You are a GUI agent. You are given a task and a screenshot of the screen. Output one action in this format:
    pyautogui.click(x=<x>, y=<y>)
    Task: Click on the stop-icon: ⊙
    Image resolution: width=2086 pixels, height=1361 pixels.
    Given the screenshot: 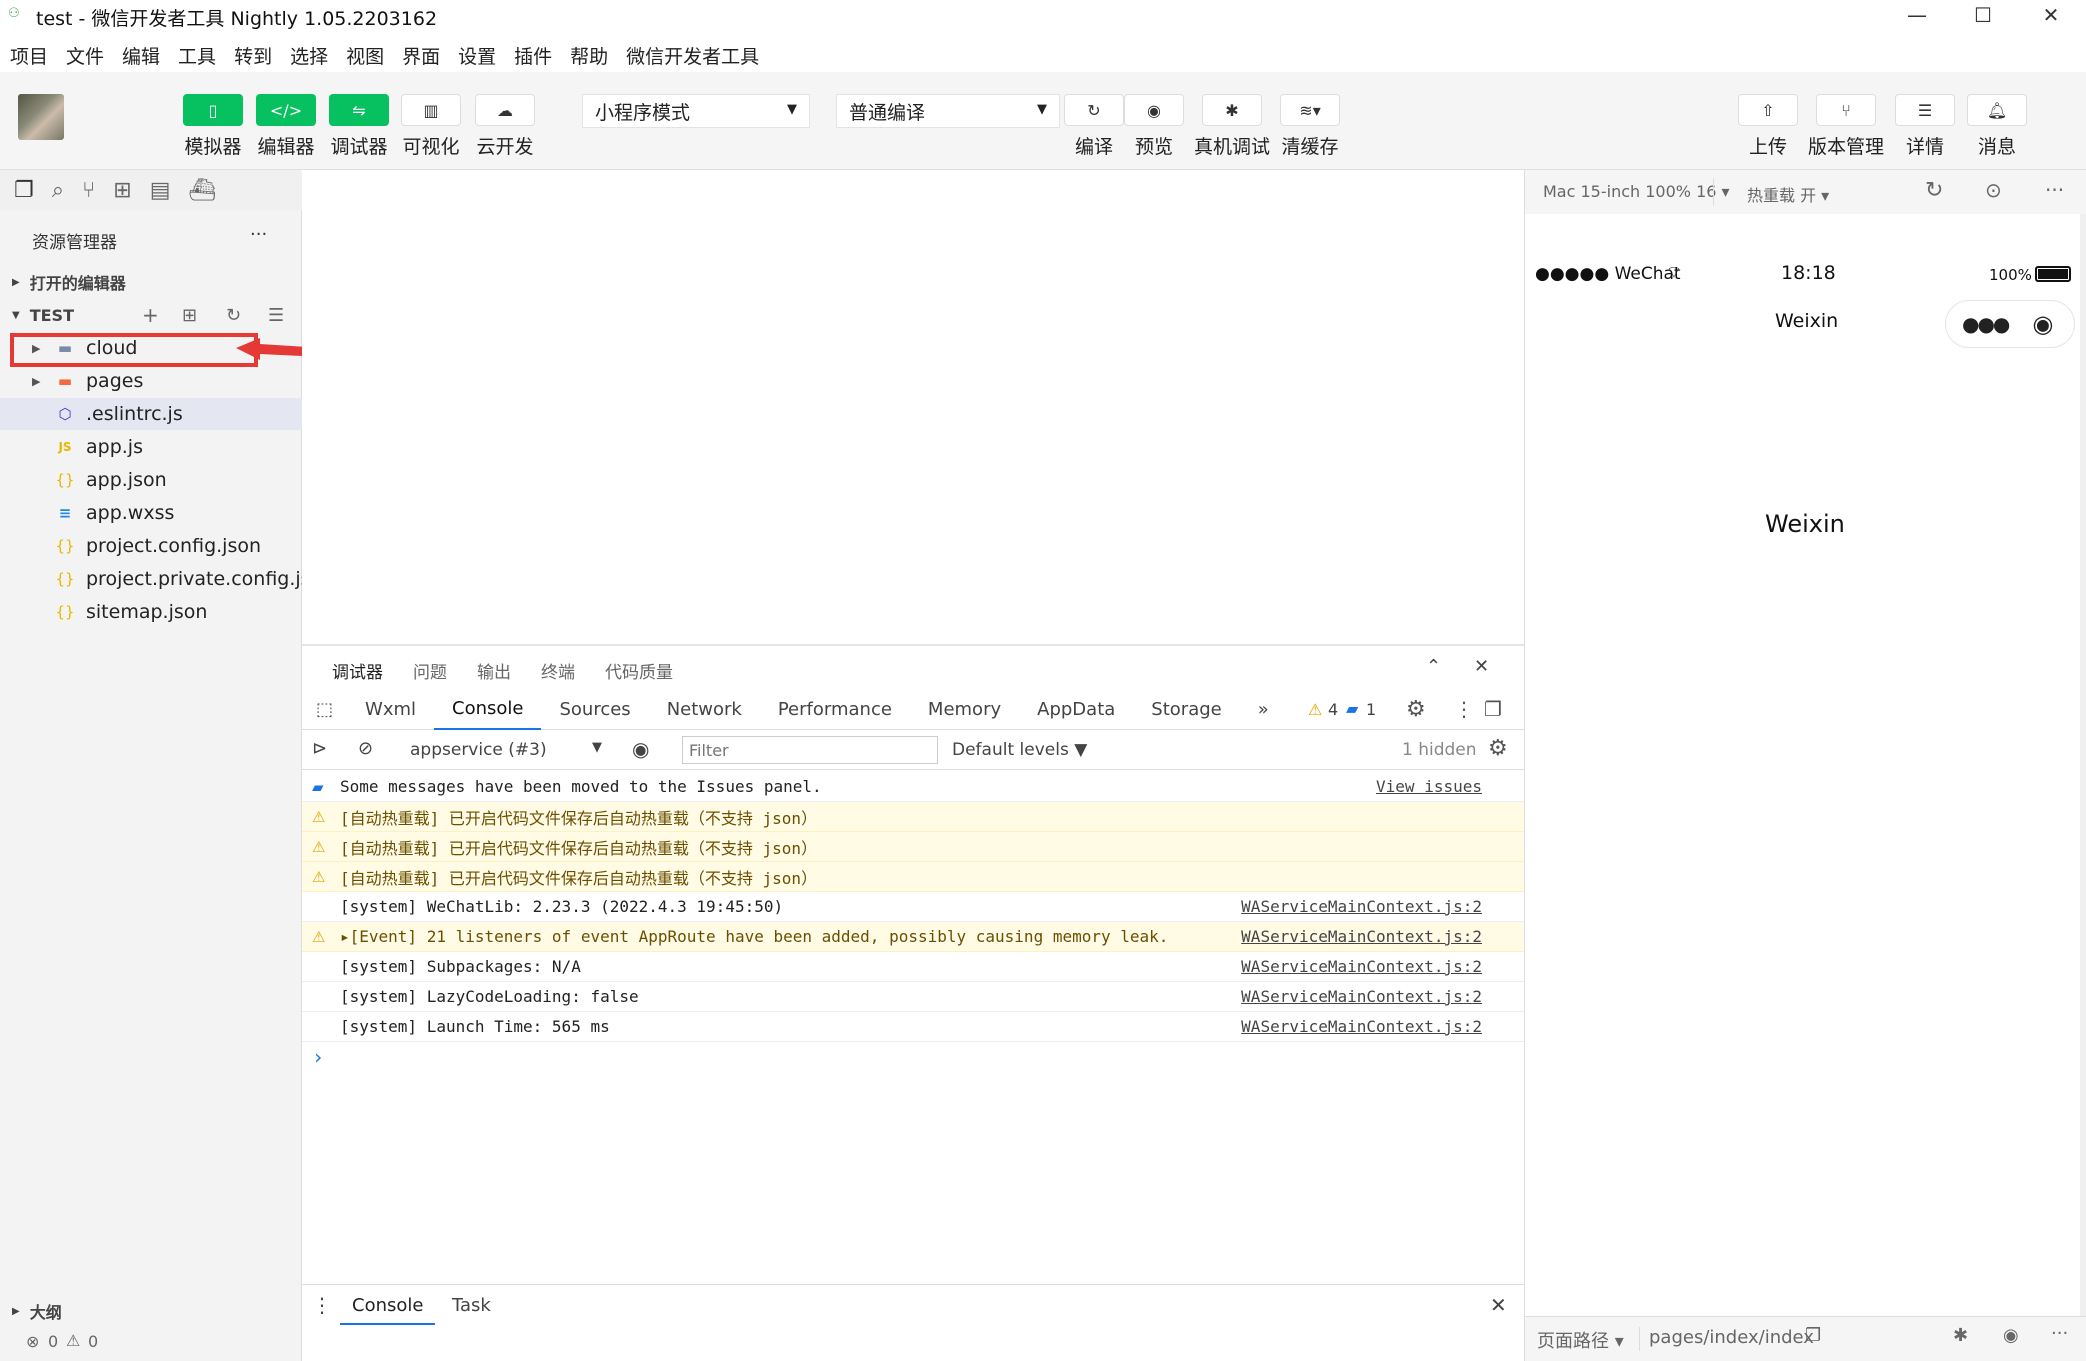 What is the action you would take?
    pyautogui.click(x=1993, y=190)
    